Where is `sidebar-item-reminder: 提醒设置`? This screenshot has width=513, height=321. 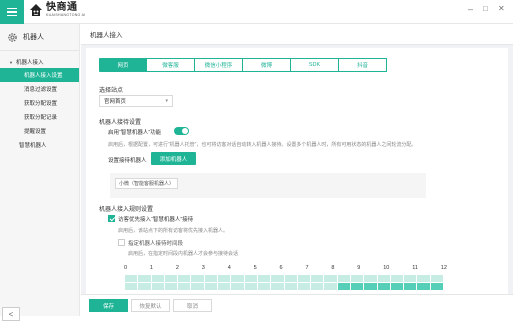
sidebar-item-reminder: 提醒设置 is located at coordinates (39, 131).